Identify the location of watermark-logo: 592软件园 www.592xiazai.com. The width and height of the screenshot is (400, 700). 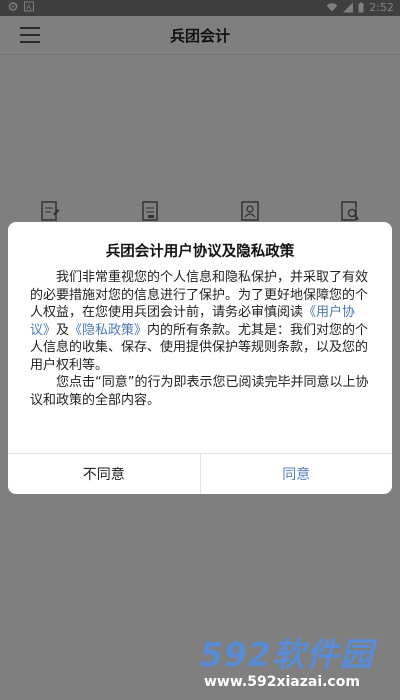
(298, 662).